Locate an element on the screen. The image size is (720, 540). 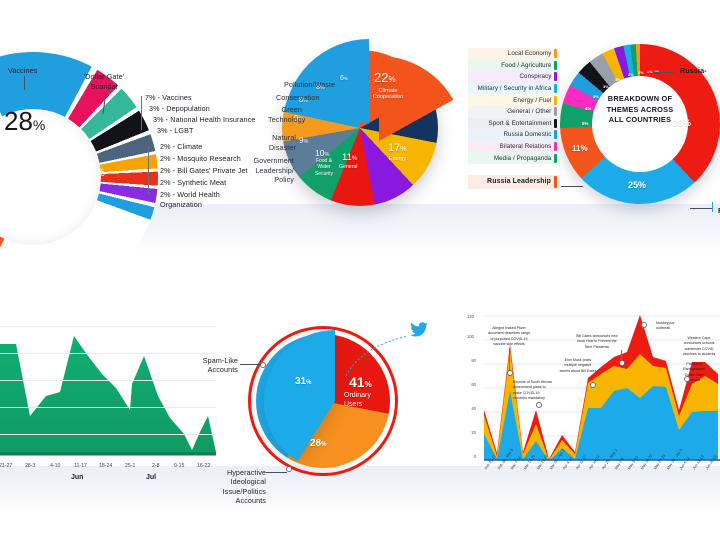
donut-label-2b: 2% is located at coordinates (641, 73).